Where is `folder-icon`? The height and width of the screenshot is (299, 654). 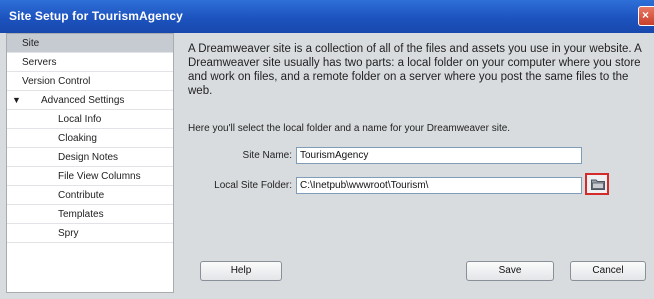
folder-icon is located at coordinates (598, 184).